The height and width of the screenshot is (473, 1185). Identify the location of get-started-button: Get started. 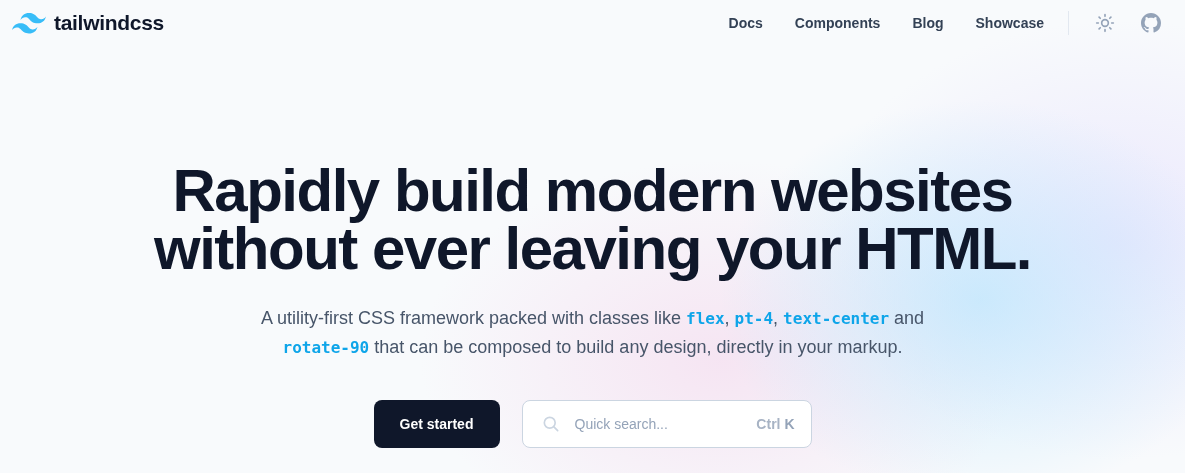
(436, 424).